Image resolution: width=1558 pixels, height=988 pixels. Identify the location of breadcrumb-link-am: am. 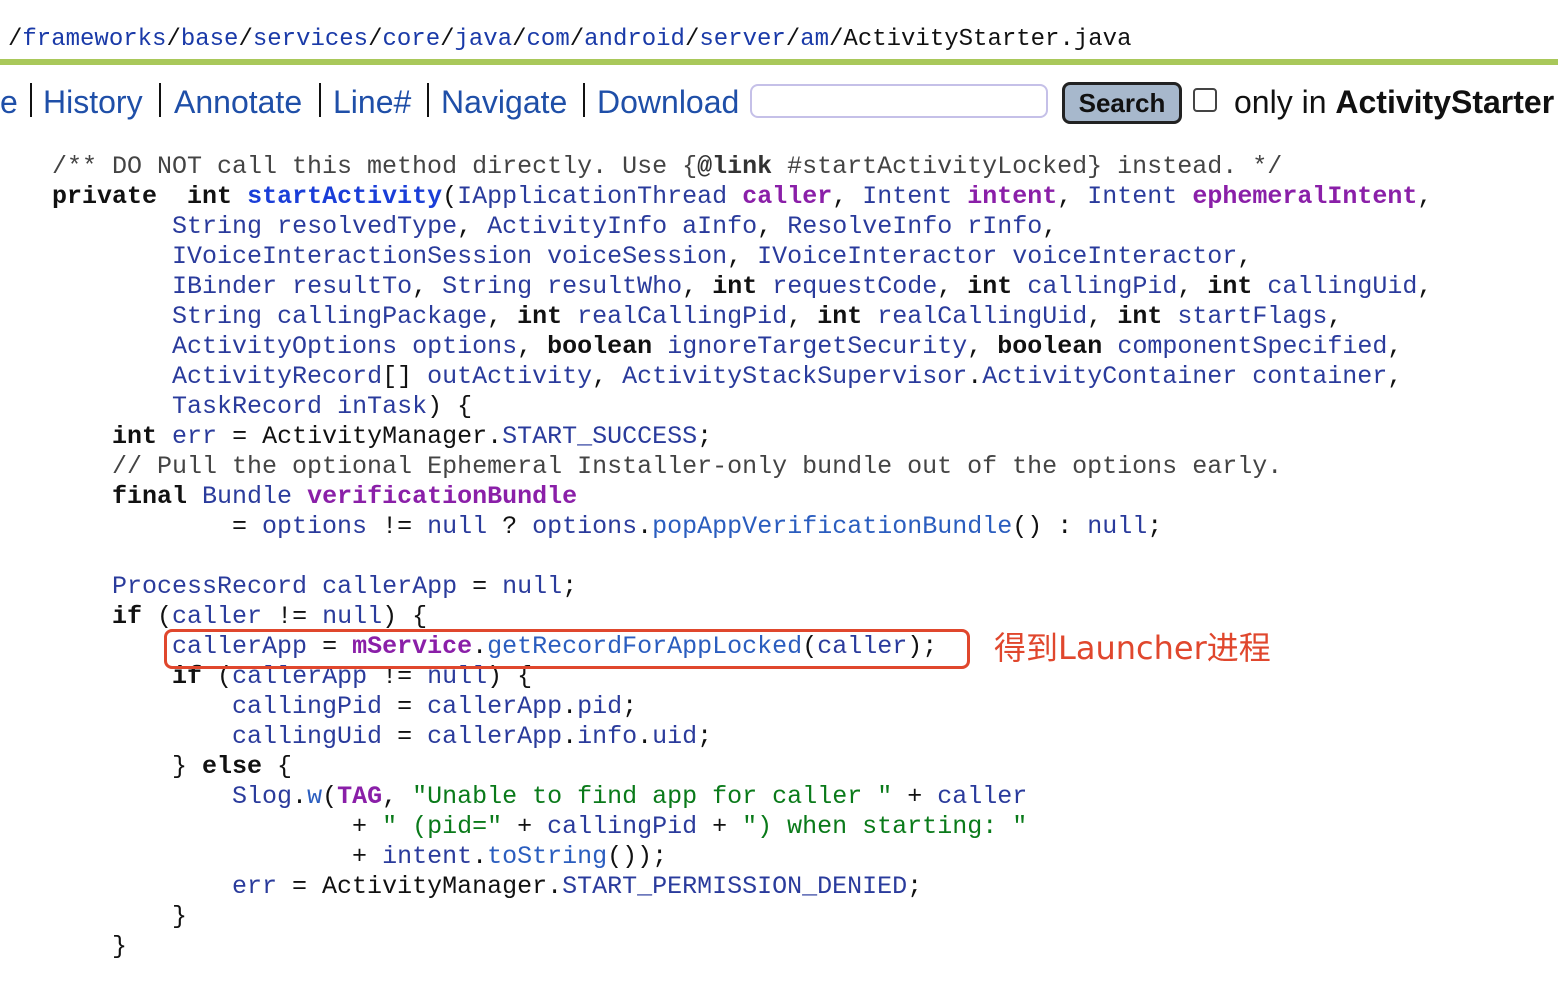
(814, 39).